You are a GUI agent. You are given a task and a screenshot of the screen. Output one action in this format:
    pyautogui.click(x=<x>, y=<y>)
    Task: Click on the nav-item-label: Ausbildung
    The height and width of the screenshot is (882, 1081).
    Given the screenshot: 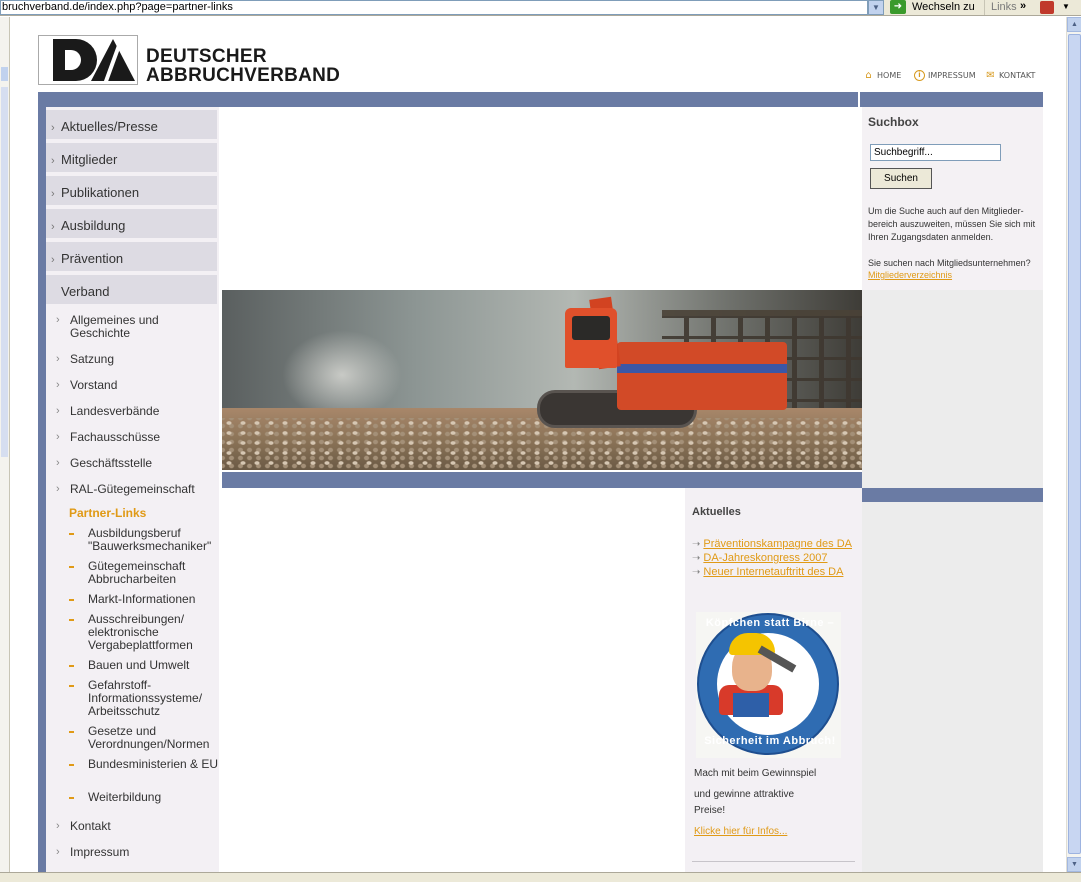 What is the action you would take?
    pyautogui.click(x=93, y=225)
    